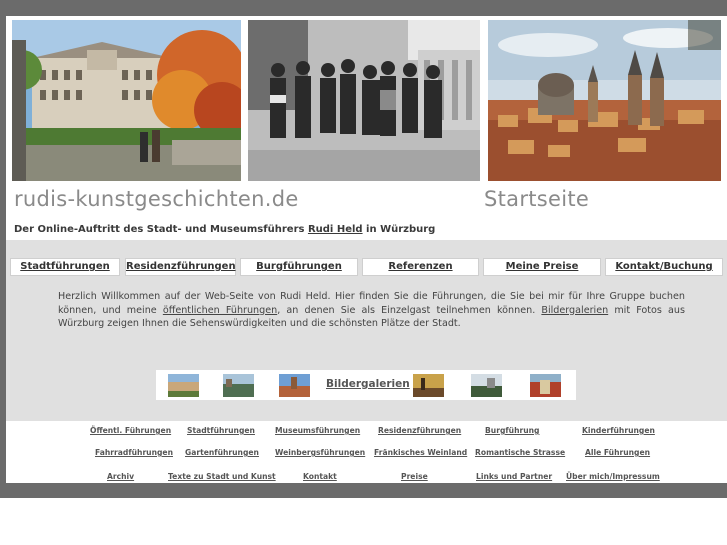 This screenshot has height=545, width=727. I want to click on footer-alle-fuehrungen: Alle Führungen, so click(617, 452).